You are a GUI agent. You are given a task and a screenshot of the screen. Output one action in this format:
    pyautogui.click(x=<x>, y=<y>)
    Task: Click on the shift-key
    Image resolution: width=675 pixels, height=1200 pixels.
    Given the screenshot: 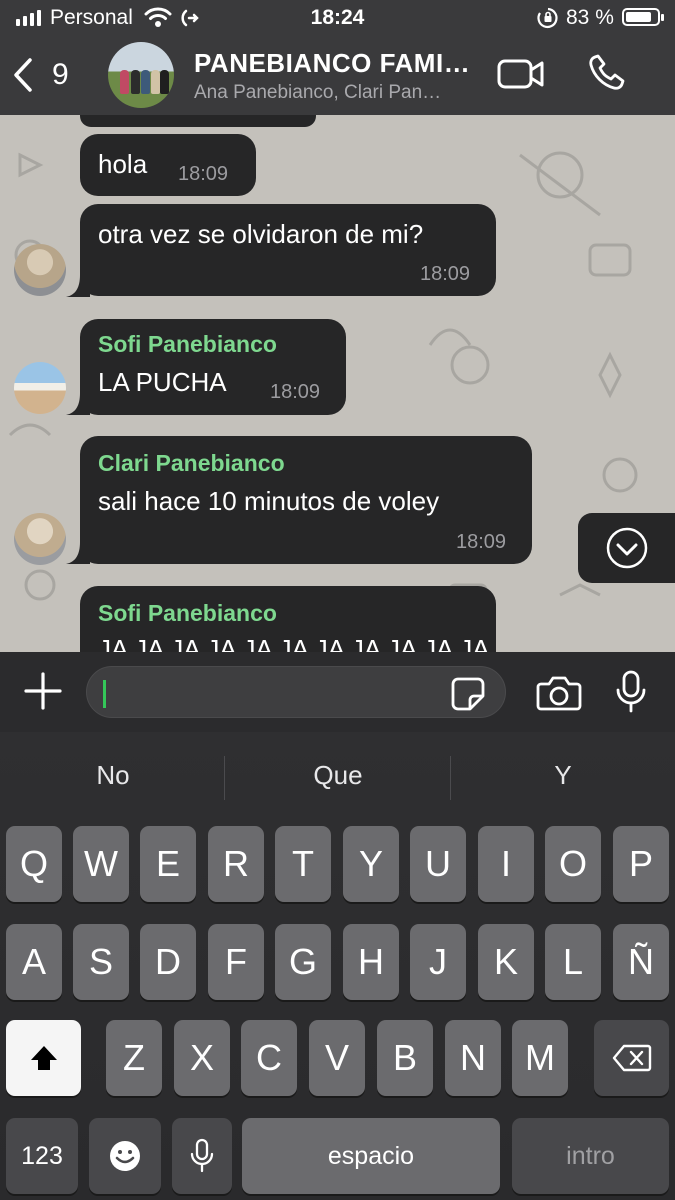 What is the action you would take?
    pyautogui.click(x=43, y=1058)
    